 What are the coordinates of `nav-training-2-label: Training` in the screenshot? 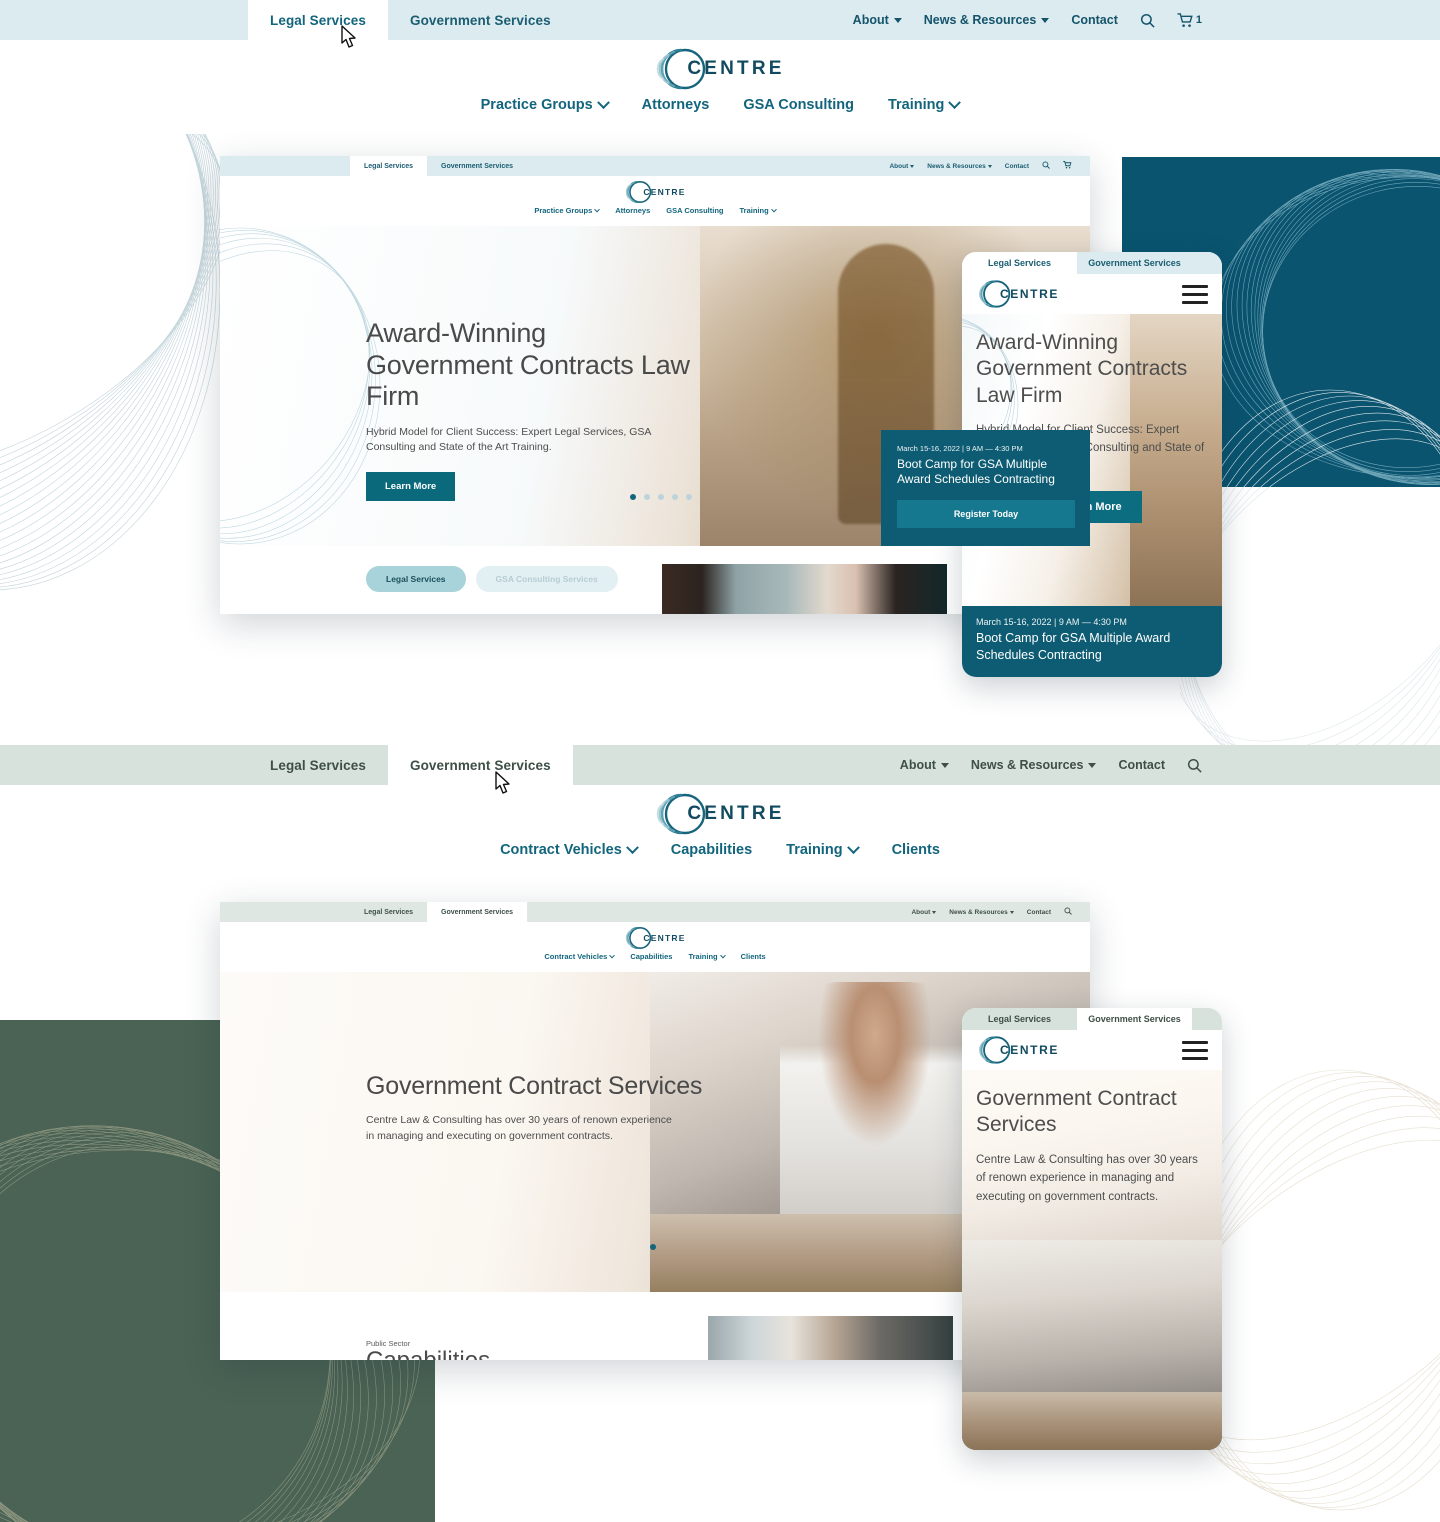 It's located at (814, 850).